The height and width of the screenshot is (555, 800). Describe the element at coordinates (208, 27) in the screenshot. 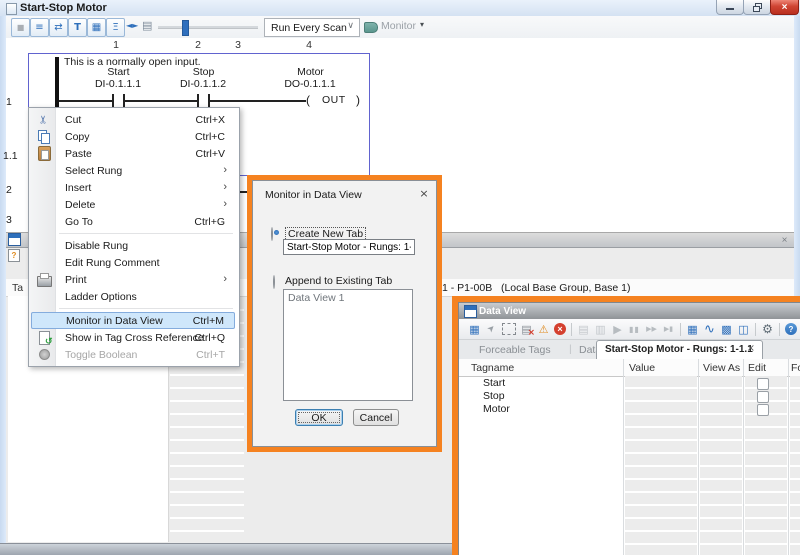

I see `zoom-slider-track` at that location.